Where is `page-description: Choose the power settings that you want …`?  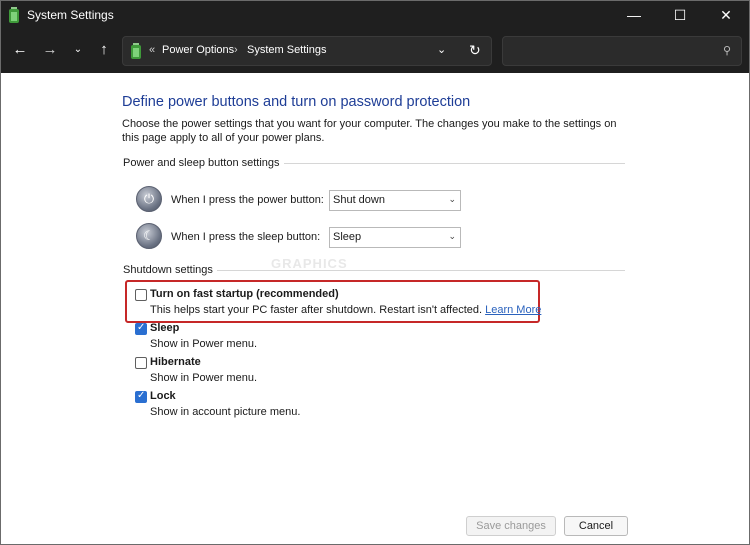 page-description: Choose the power settings that you want … is located at coordinates (369, 131).